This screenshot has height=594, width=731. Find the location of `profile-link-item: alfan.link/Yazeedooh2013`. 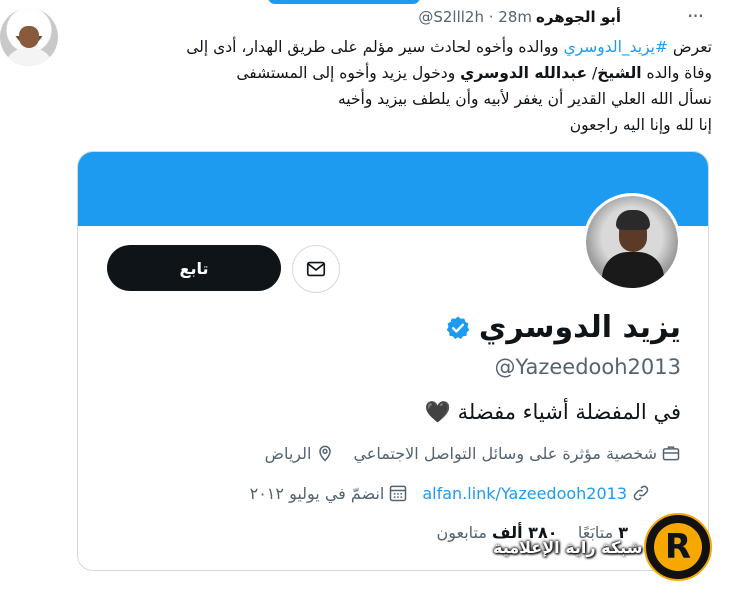

profile-link-item: alfan.link/Yazeedooh2013 is located at coordinates (536, 493).